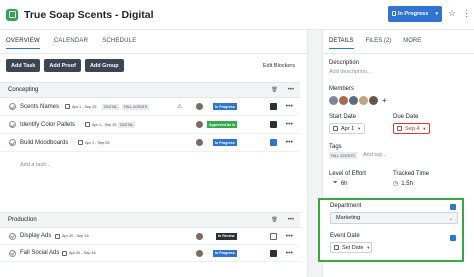  What do you see at coordinates (44, 143) in the screenshot?
I see `task-name: Build Moodboards` at bounding box center [44, 143].